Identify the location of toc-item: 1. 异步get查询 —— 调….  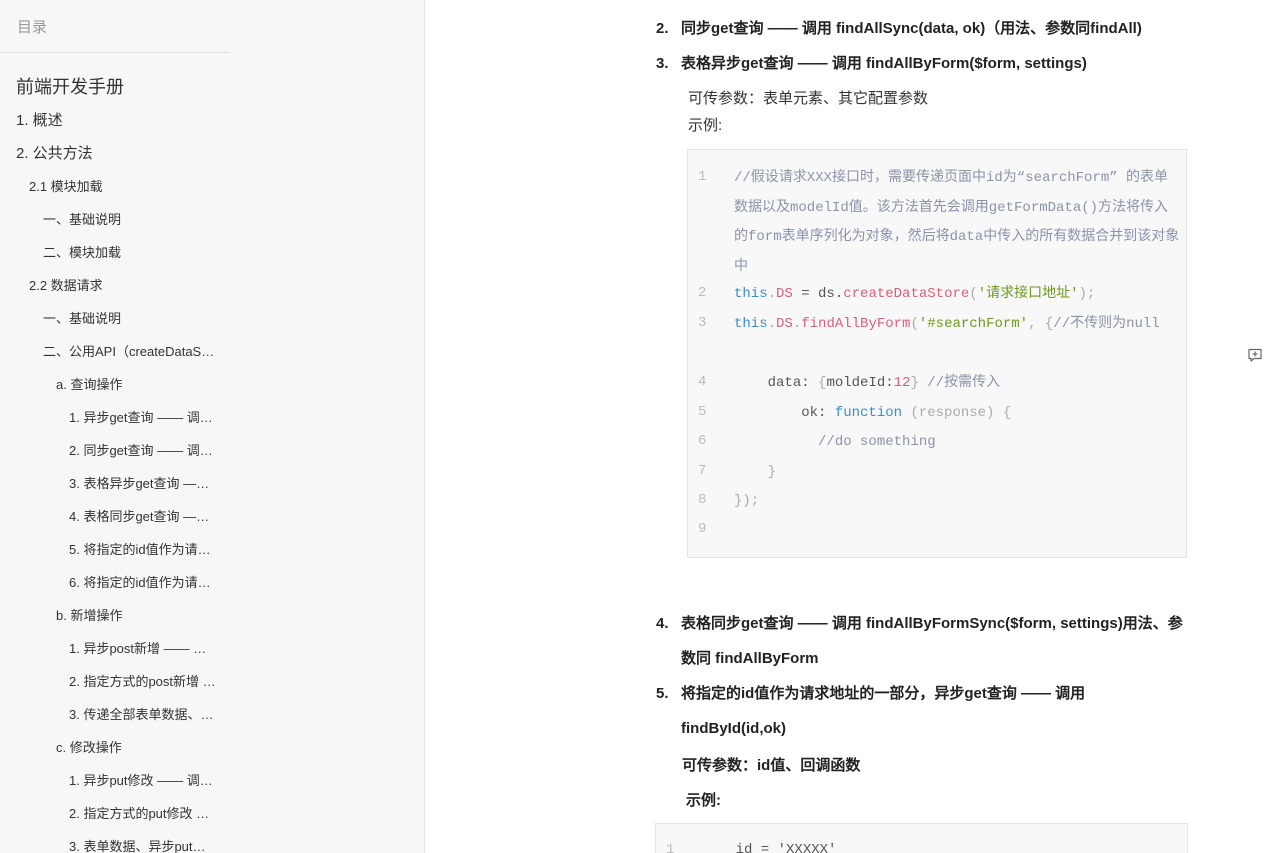
(115, 417).